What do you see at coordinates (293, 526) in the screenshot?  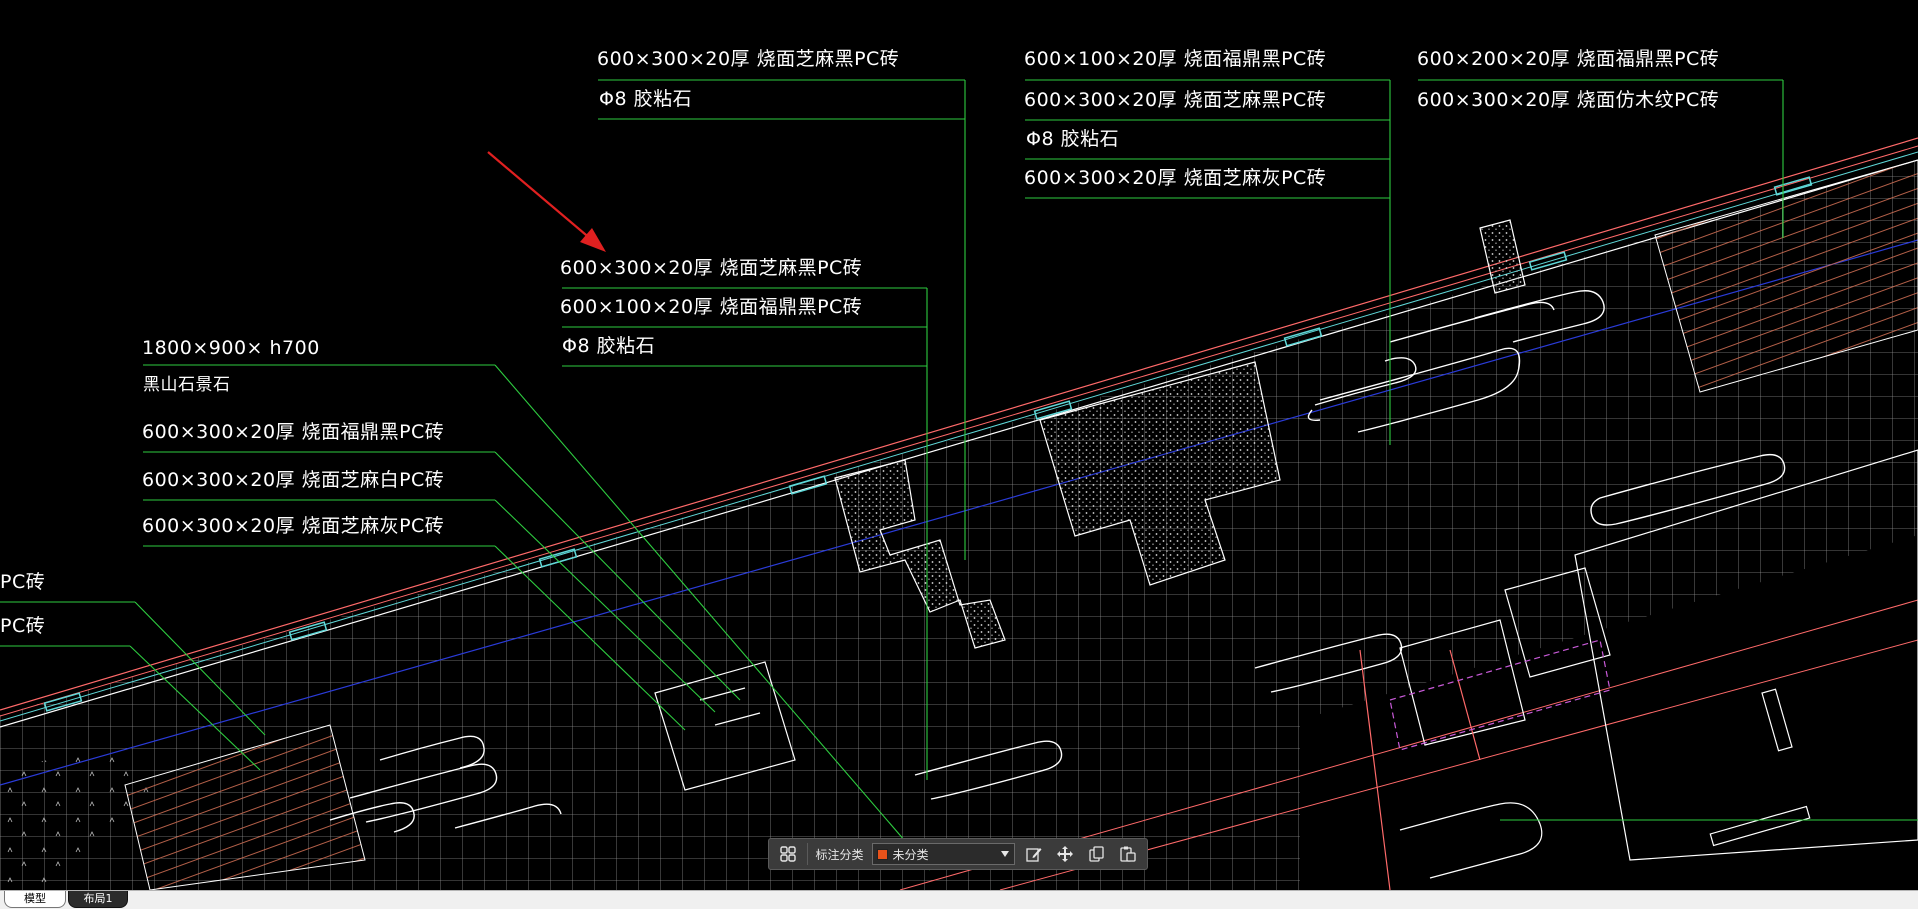 I see `label-left-5: 600×300×20厚 烧面芝麻灰PC砖` at bounding box center [293, 526].